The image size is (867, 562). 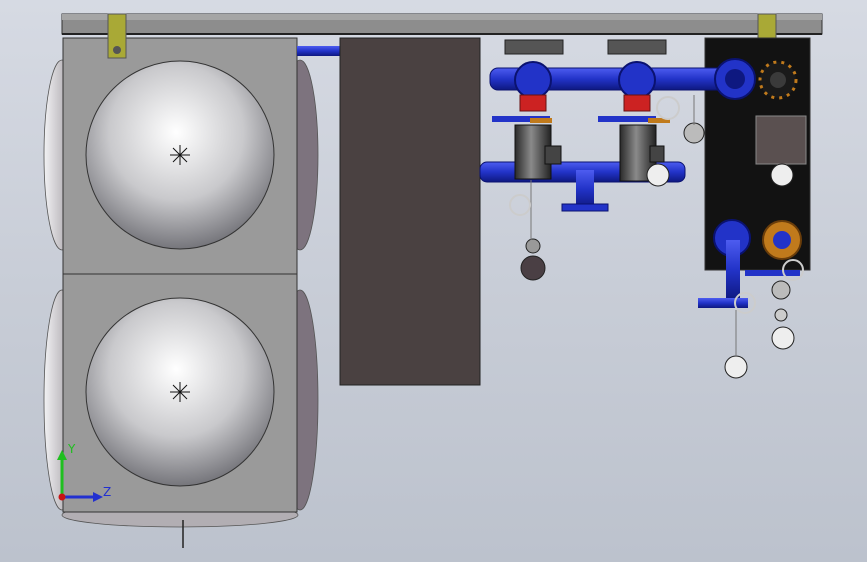 What do you see at coordinates (117, 36) in the screenshot?
I see `mounting-bracket-left` at bounding box center [117, 36].